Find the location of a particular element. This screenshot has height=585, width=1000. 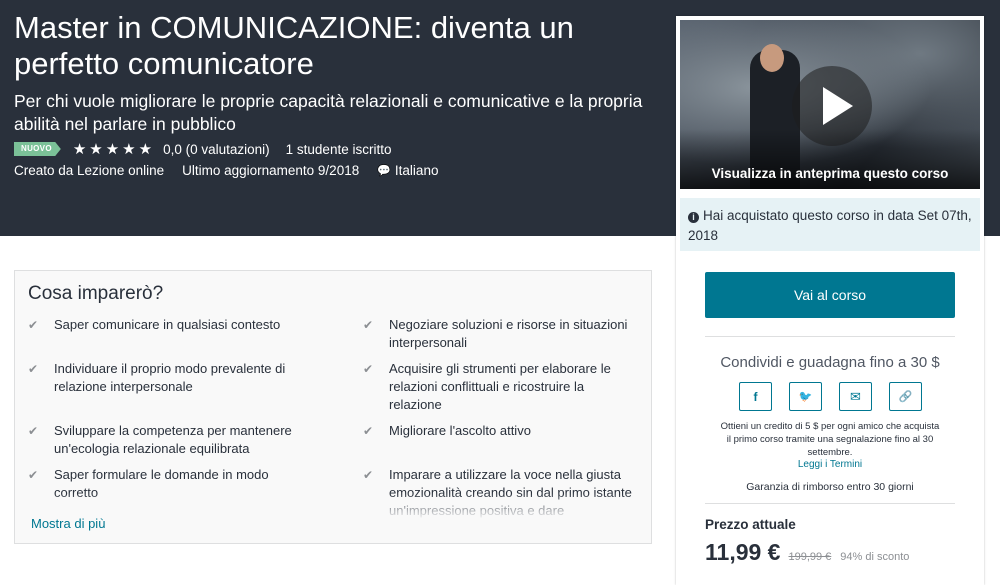

course-preview-video: Visualizza in anteprima questo corso is located at coordinates (830, 104).